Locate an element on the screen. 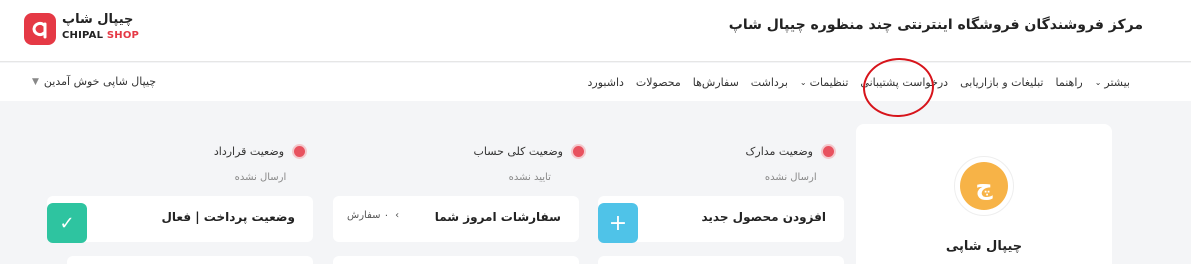 This screenshot has width=1191, height=264. nav-item-2: سفارش‌ها is located at coordinates (716, 82).